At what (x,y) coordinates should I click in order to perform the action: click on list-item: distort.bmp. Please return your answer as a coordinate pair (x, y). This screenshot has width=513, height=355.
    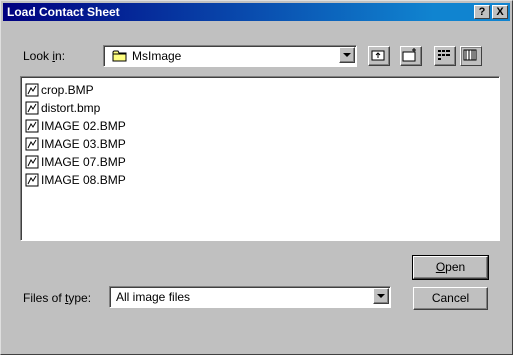
    Looking at the image, I should click on (62, 108).